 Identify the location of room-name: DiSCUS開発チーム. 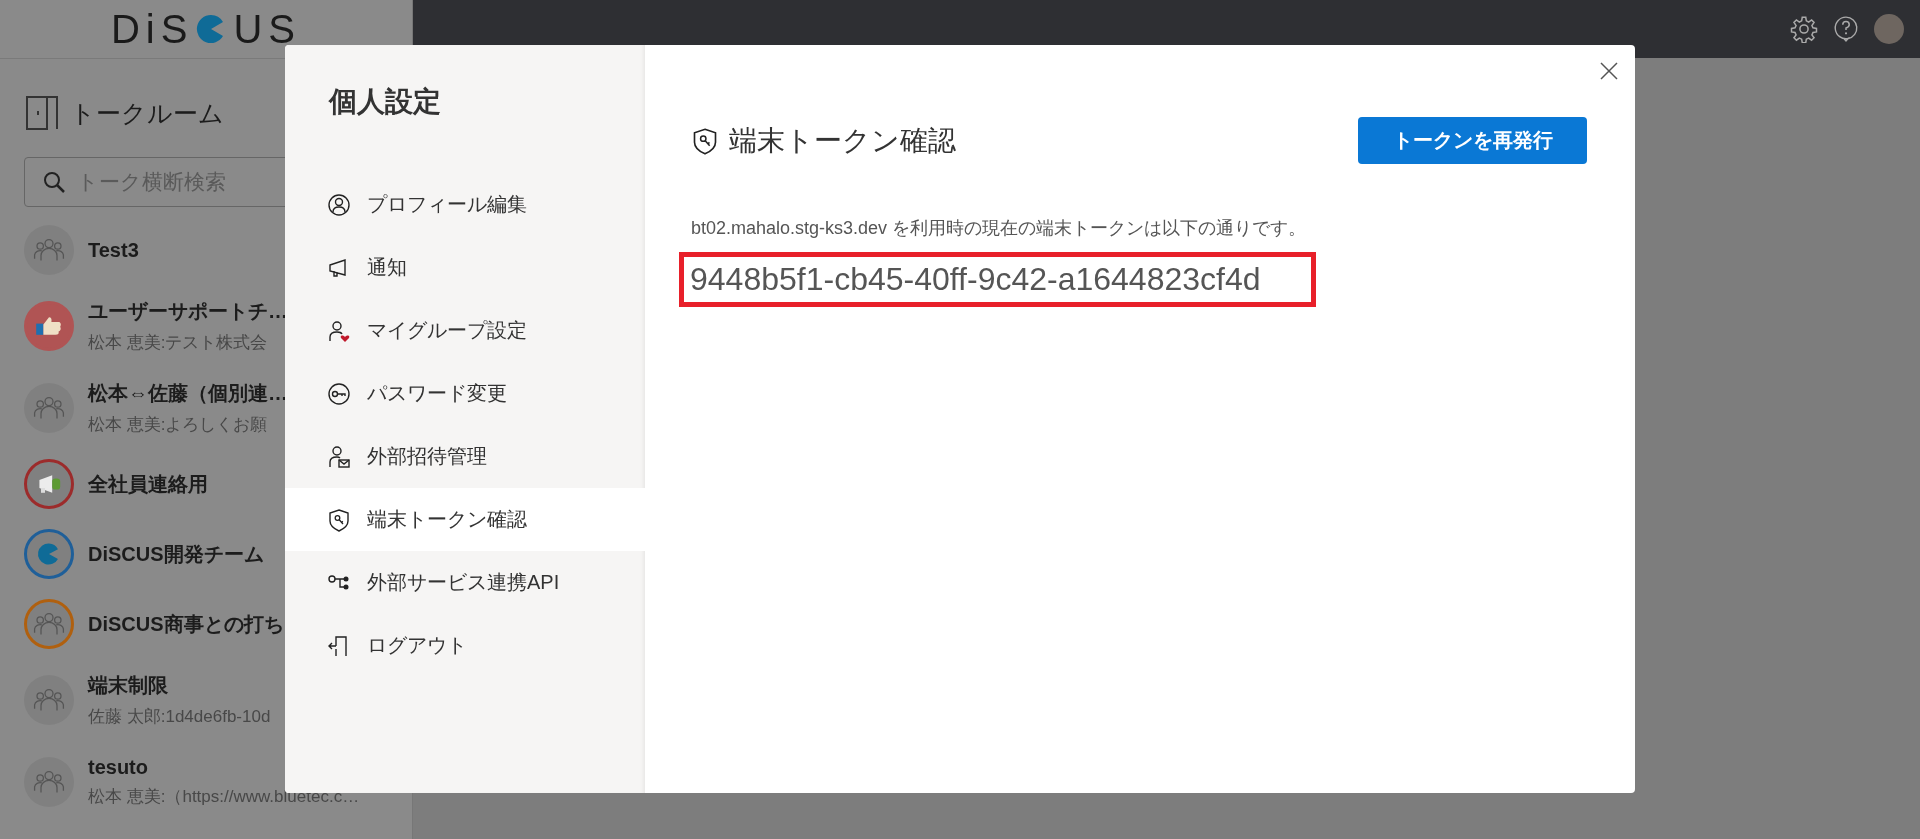
(176, 554).